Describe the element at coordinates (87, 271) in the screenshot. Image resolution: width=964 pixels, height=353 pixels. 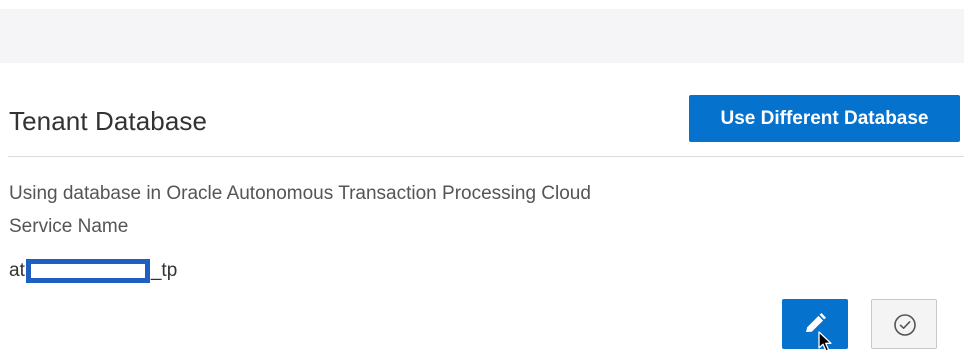
I see `redacted-block` at that location.